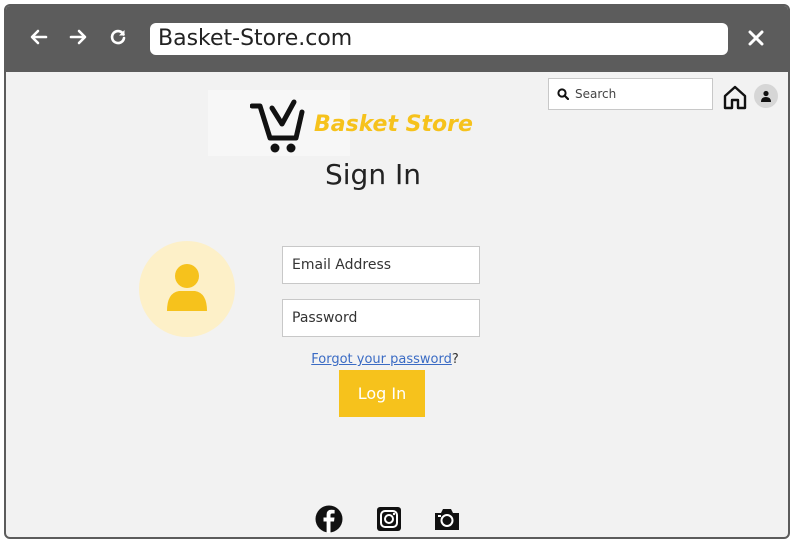  What do you see at coordinates (595, 94) in the screenshot?
I see `search-input: Search` at bounding box center [595, 94].